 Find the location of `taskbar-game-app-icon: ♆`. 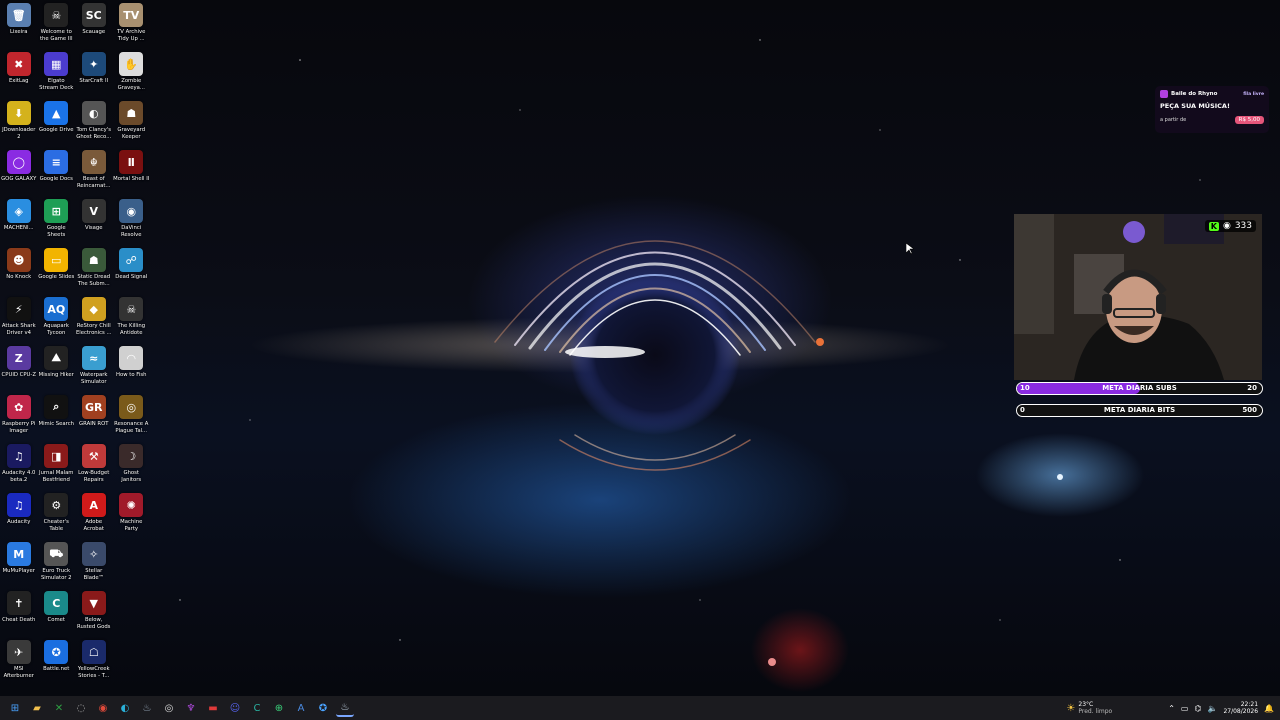

taskbar-game-app-icon: ♆ is located at coordinates (191, 708).